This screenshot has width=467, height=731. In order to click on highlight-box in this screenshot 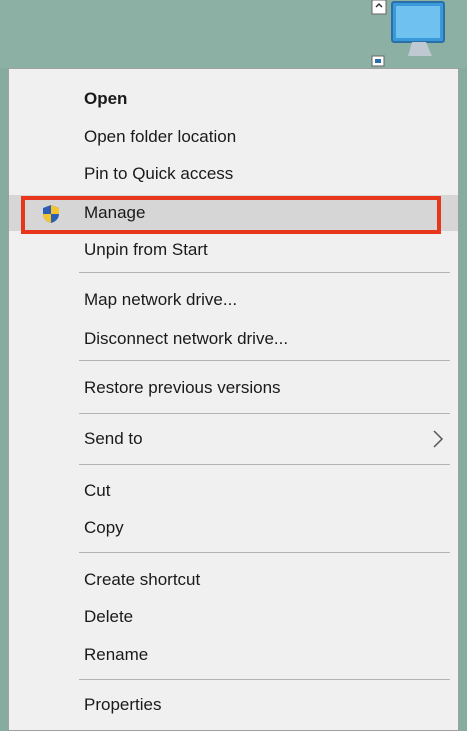, I will do `click(231, 215)`.